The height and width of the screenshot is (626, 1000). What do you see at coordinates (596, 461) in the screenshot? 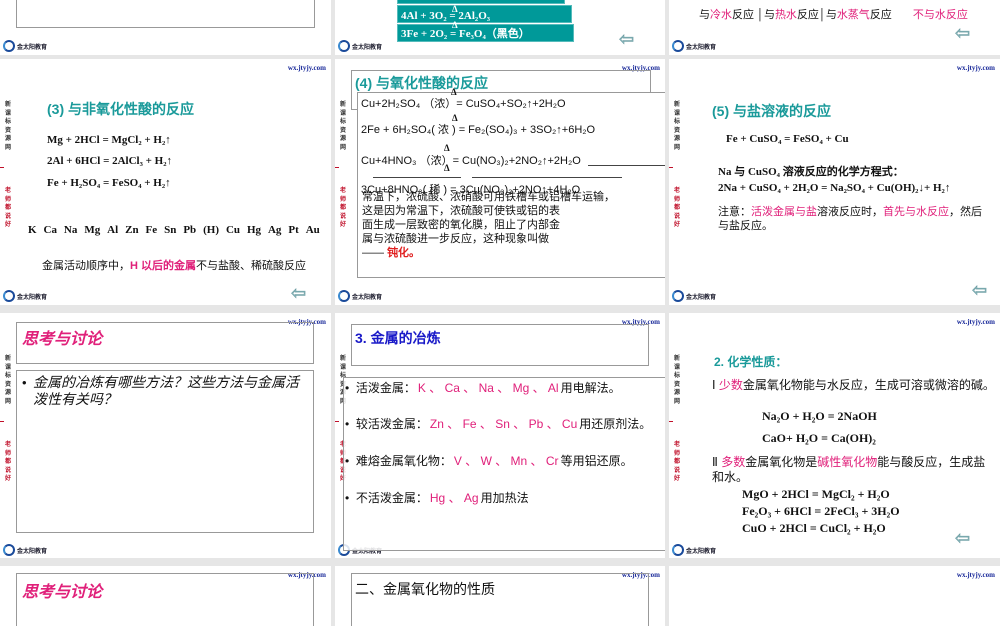
I see `method: 等用铝还原。` at bounding box center [596, 461].